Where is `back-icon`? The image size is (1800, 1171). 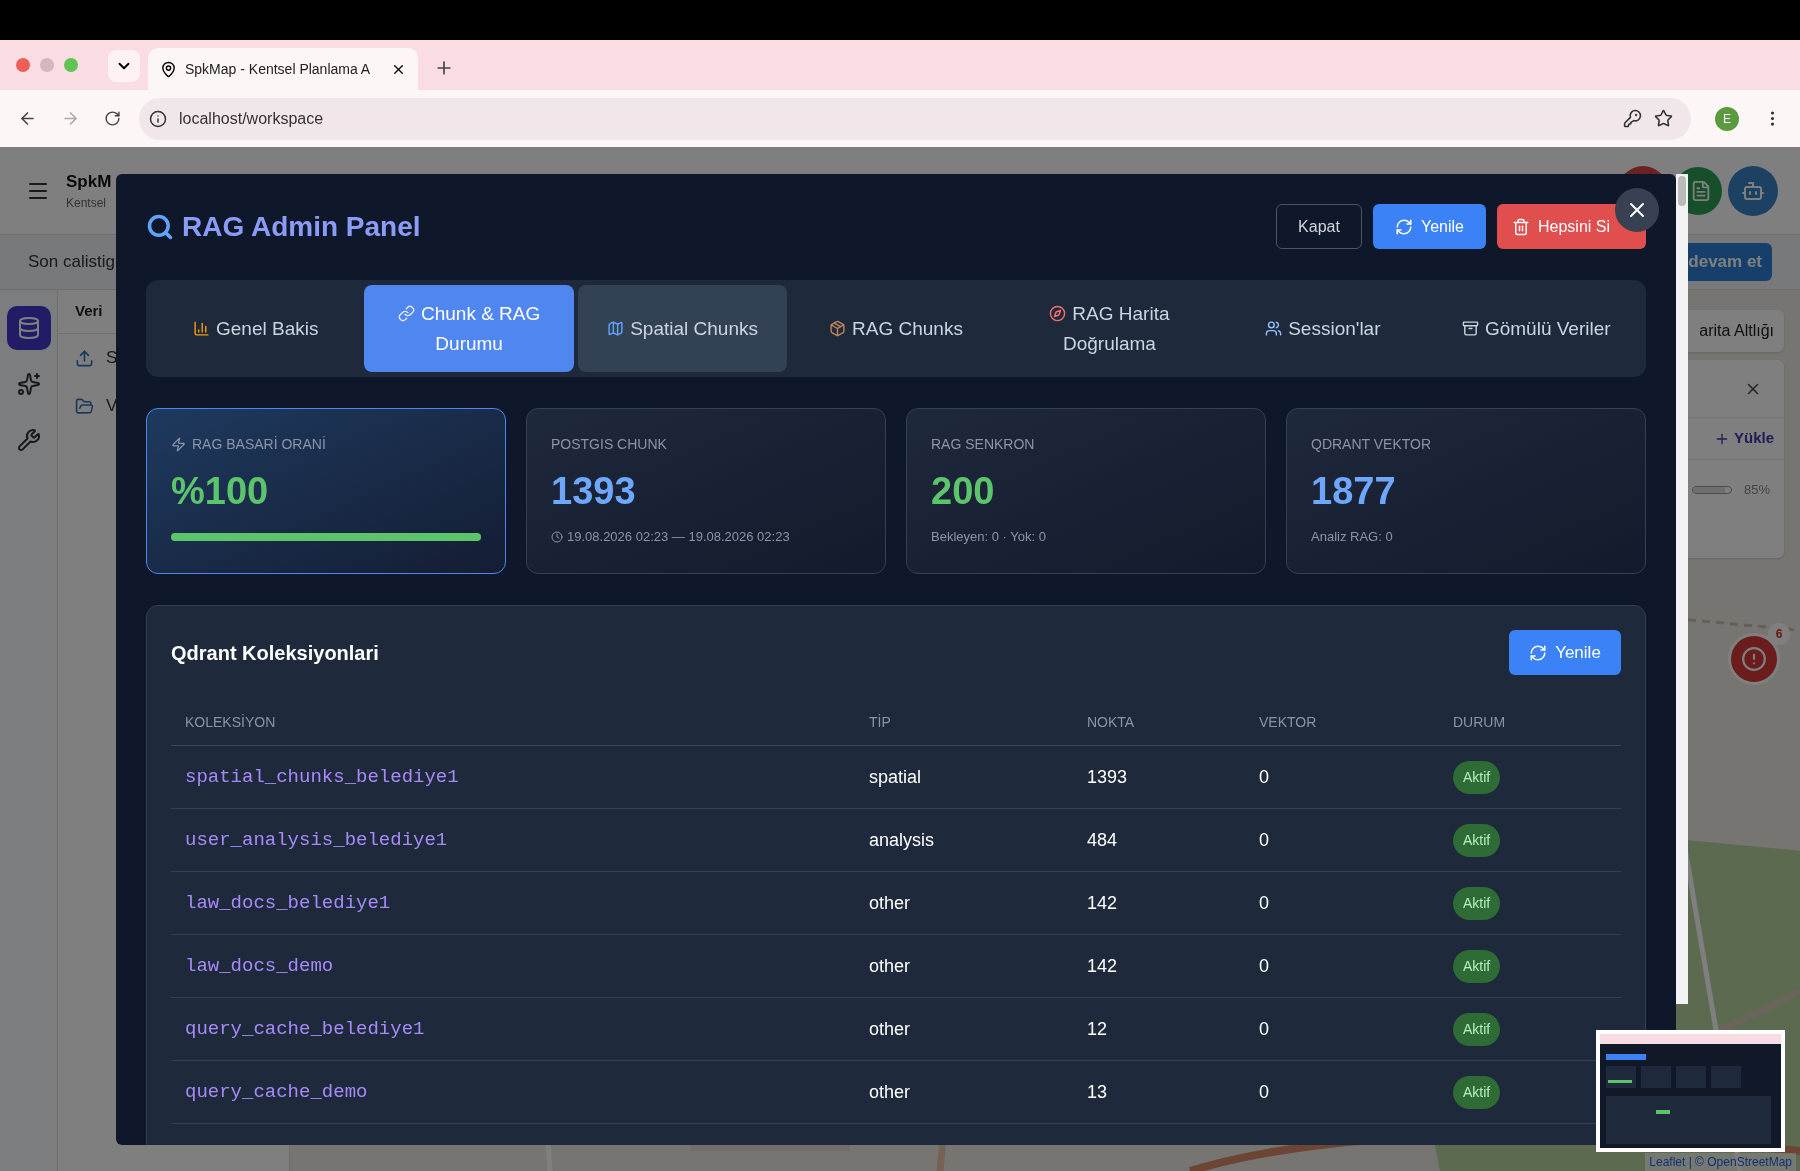 back-icon is located at coordinates (27, 118).